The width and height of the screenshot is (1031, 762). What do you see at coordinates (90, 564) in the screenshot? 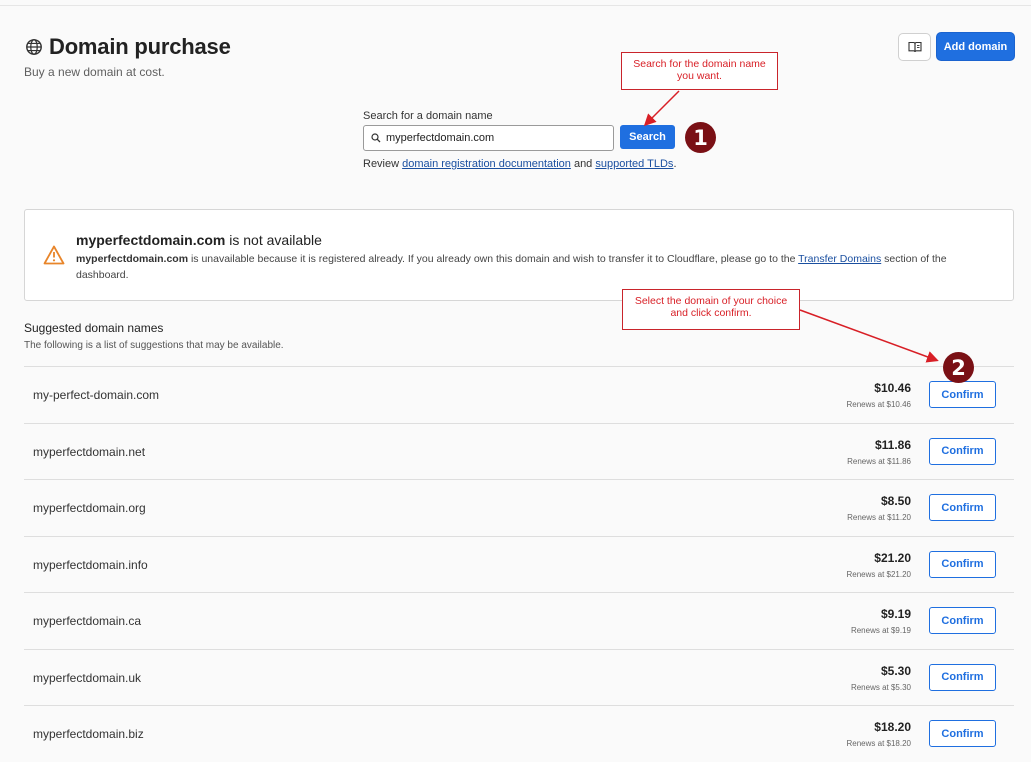
I see `domain-name: myperfectdomain.info` at bounding box center [90, 564].